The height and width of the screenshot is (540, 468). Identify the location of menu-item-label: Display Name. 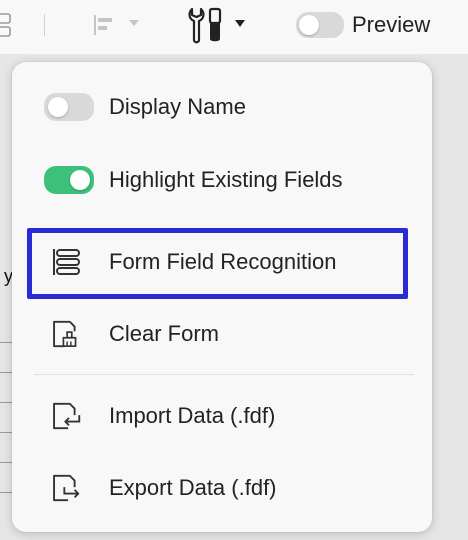
(177, 106).